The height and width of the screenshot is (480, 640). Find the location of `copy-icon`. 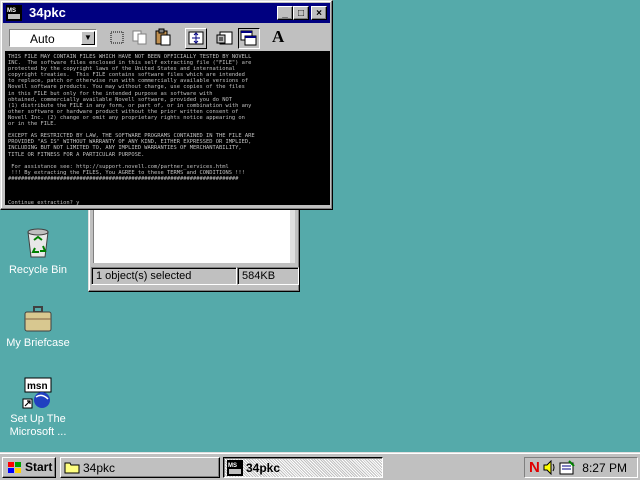

copy-icon is located at coordinates (141, 38).